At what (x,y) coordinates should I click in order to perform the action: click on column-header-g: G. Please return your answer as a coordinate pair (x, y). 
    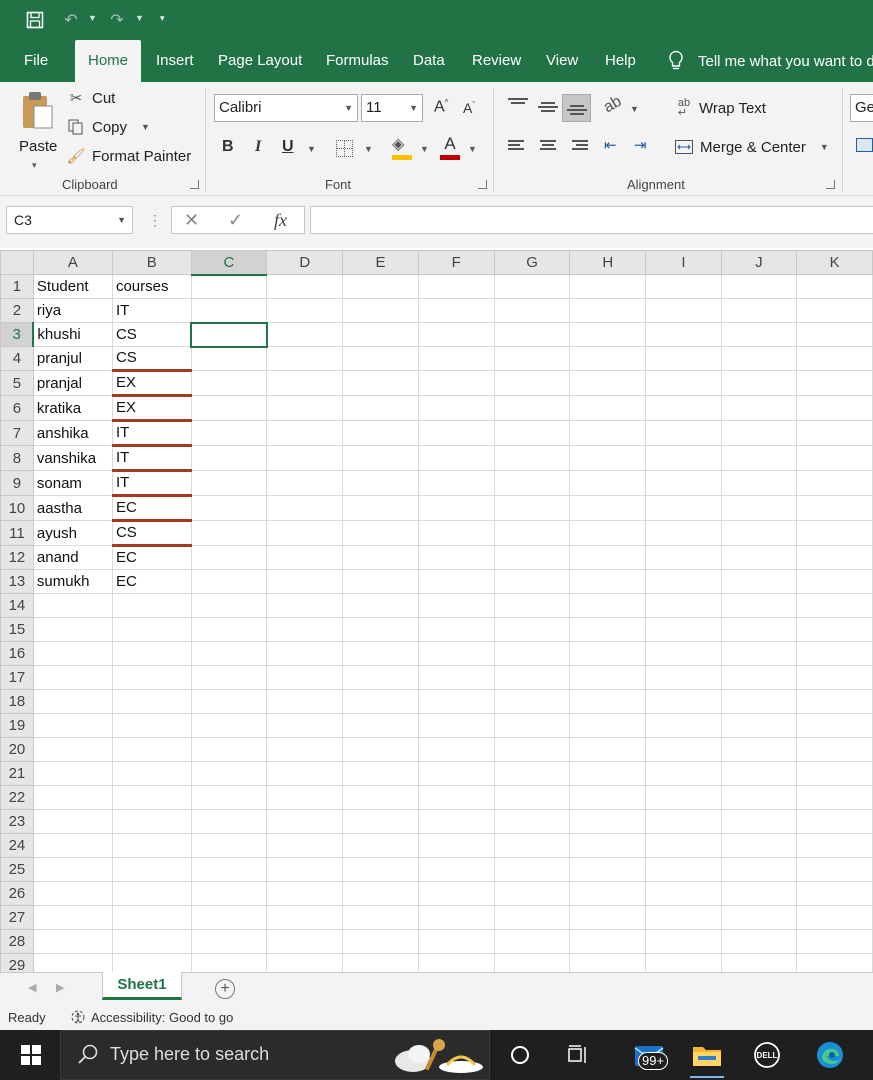
    Looking at the image, I should click on (532, 262).